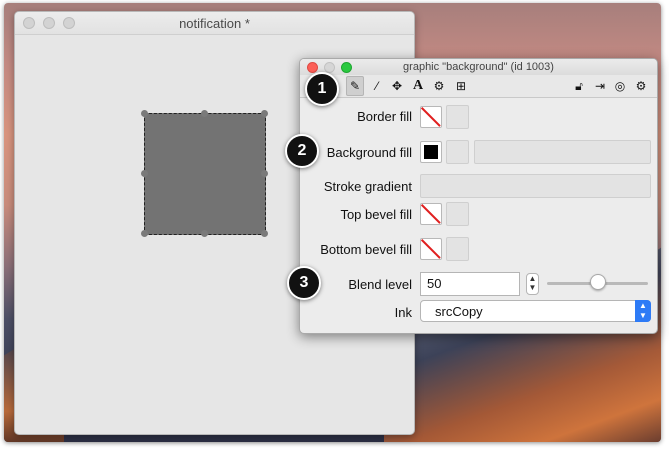  What do you see at coordinates (439, 86) in the screenshot?
I see `gears-icon: ⚙` at bounding box center [439, 86].